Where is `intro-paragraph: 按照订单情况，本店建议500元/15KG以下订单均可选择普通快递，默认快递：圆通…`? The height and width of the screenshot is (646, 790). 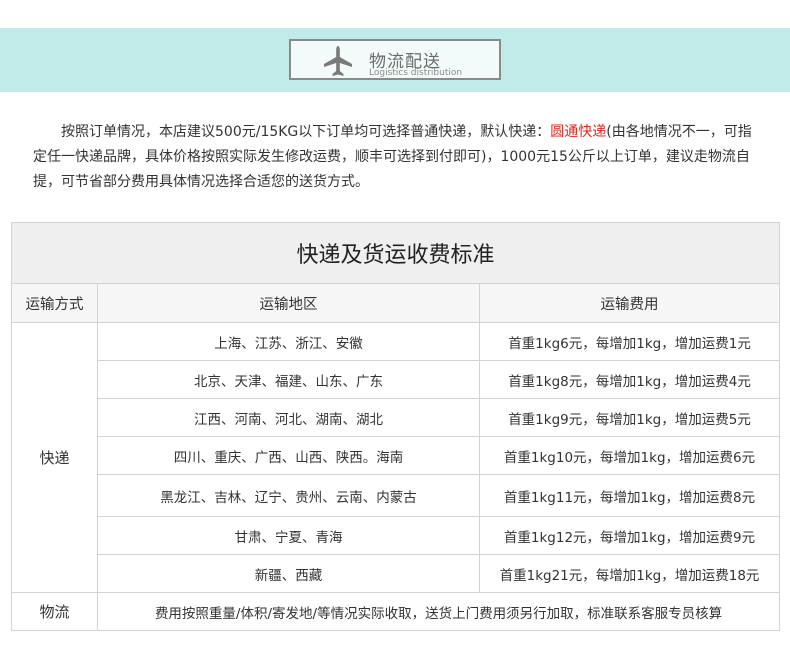
intro-paragraph: 按照订单情况，本店建议500元/15KG以下订单均可选择普通快递，默认快递：圆通… is located at coordinates (395, 157).